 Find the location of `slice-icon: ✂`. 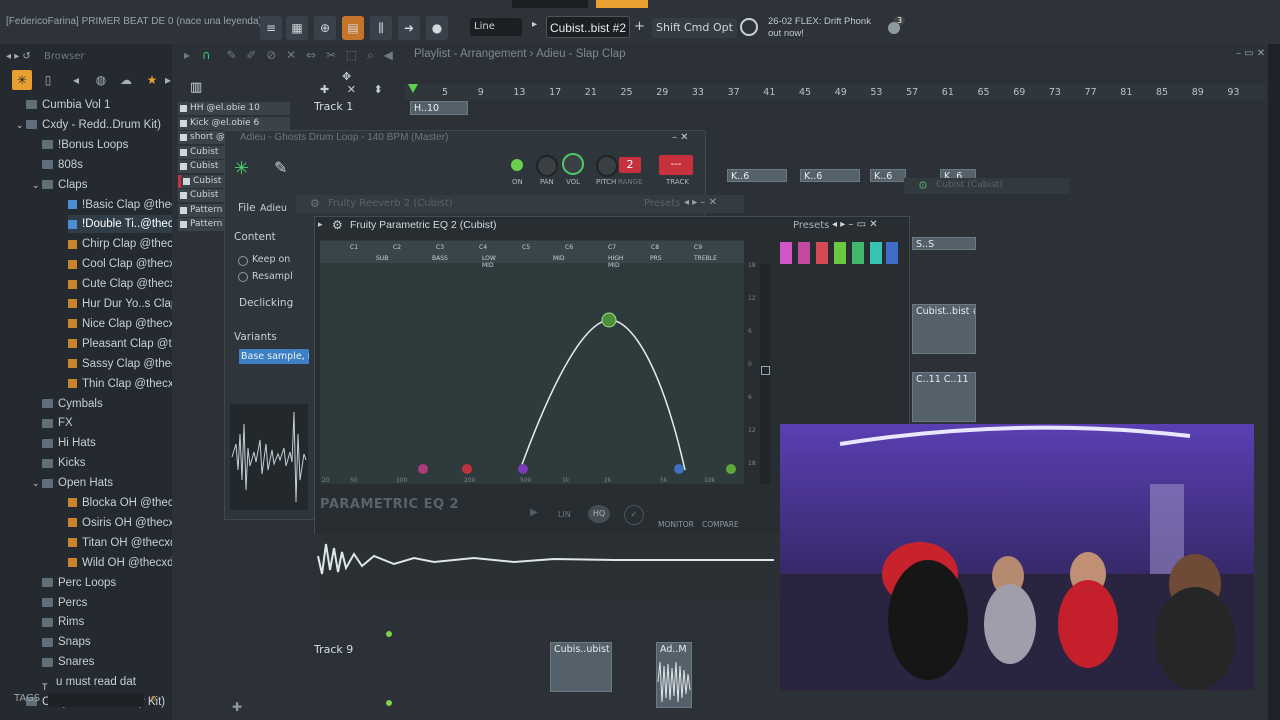

slice-icon: ✂ is located at coordinates (331, 55).